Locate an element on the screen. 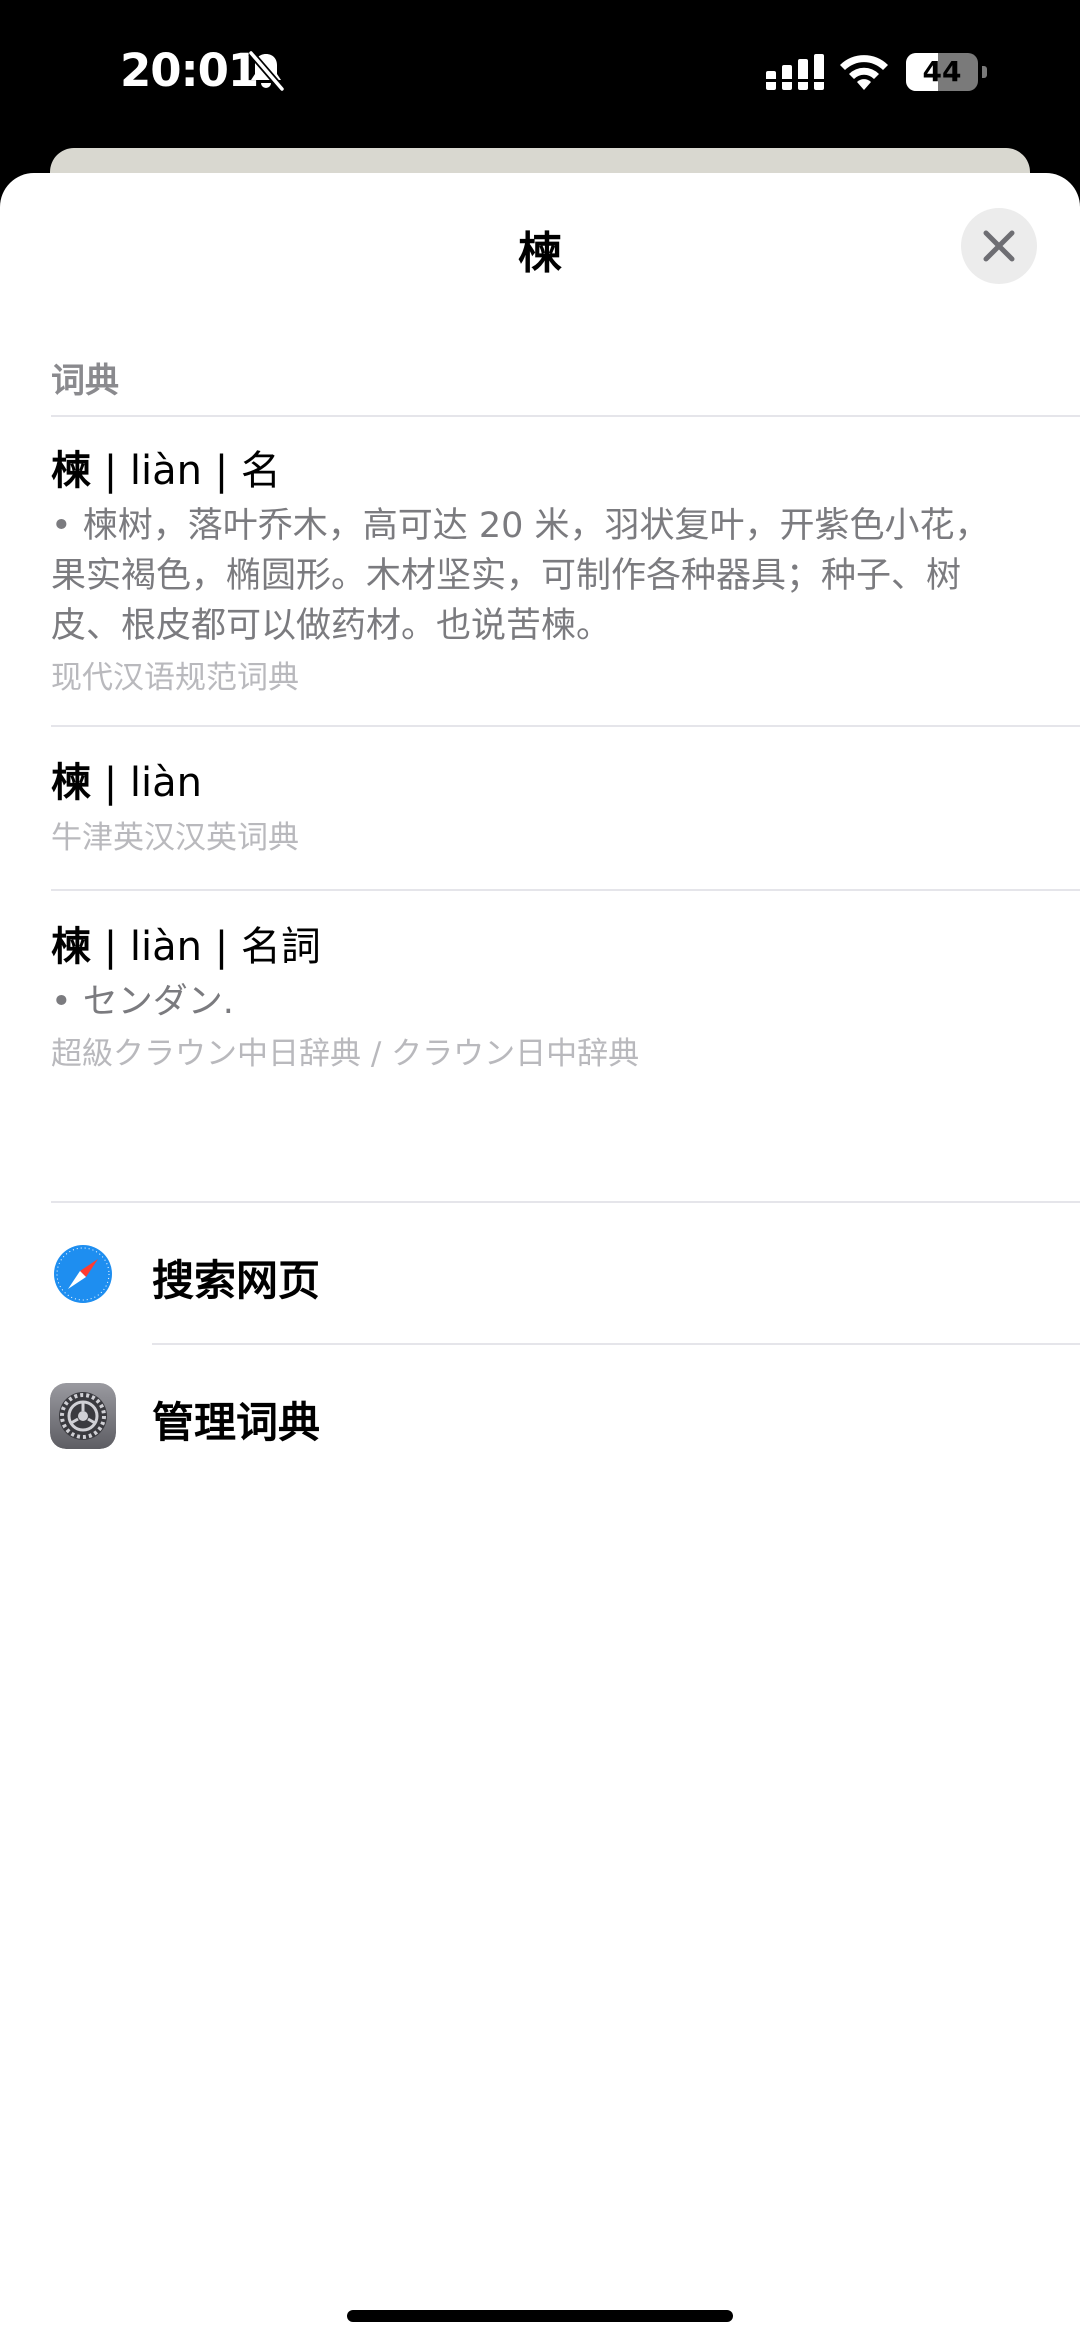 The image size is (1080, 2341). manage-dictionaries-label: 管理词典 is located at coordinates (236, 1422).